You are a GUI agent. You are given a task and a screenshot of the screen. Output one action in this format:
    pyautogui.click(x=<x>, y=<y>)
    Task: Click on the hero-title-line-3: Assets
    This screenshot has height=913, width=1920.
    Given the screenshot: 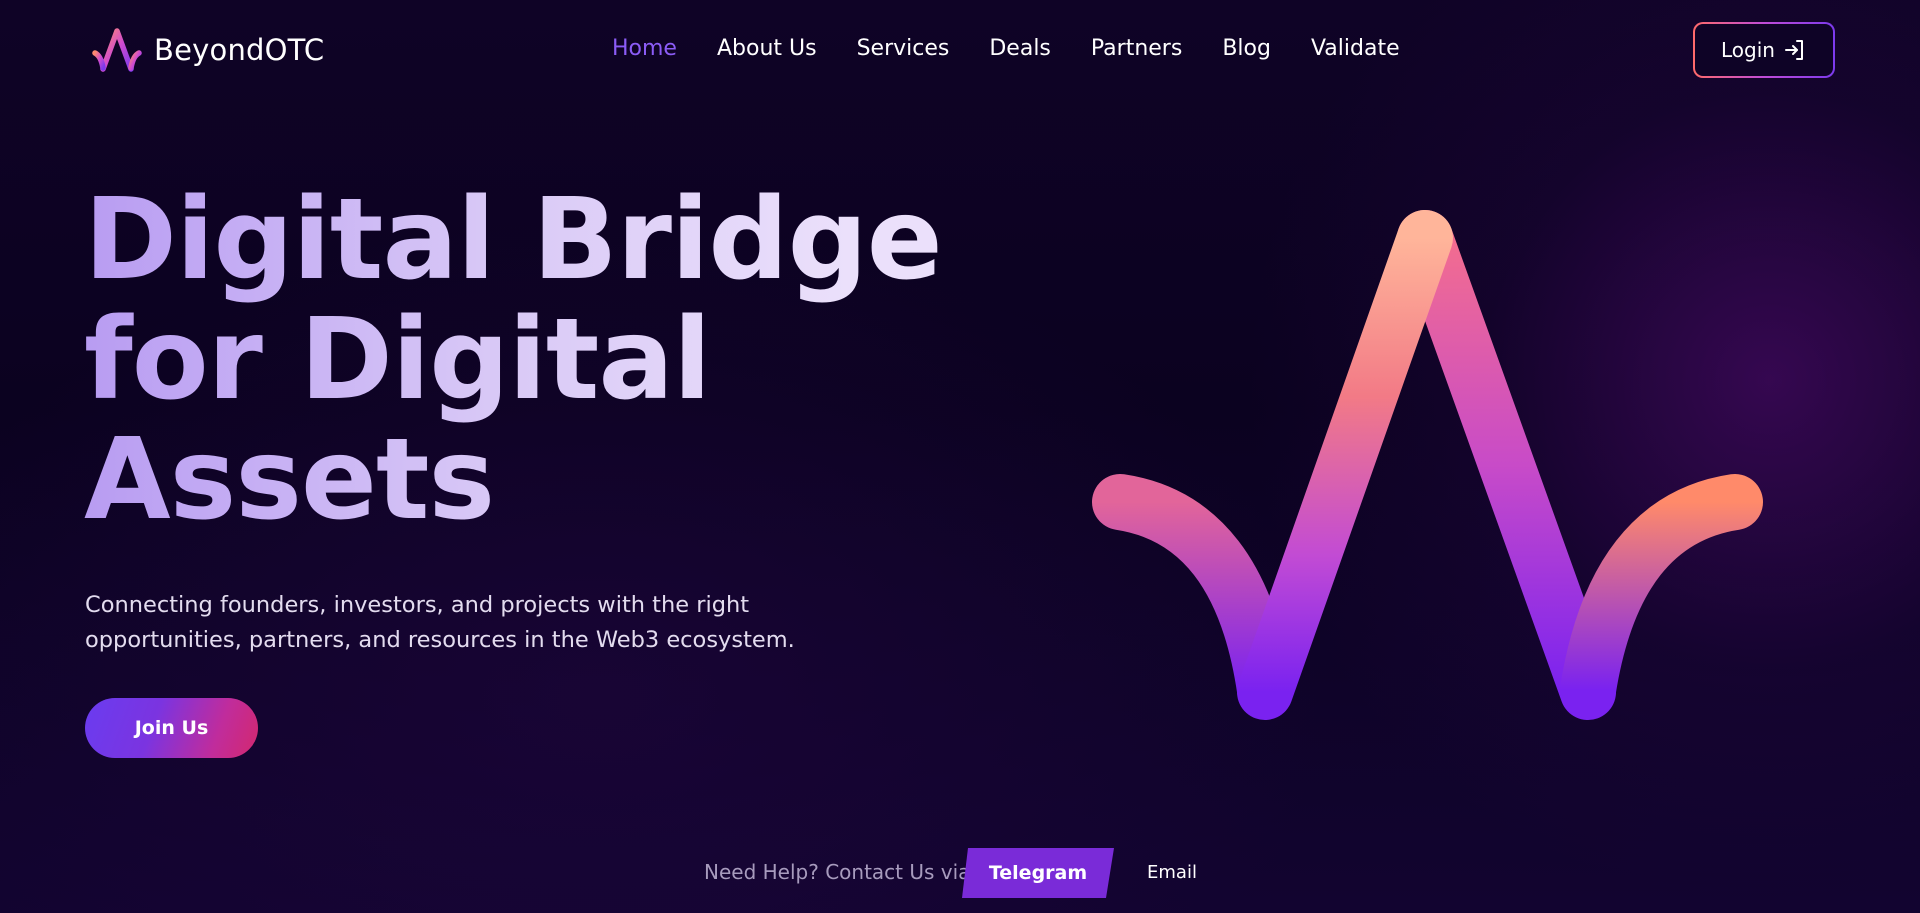 What is the action you would take?
    pyautogui.click(x=289, y=480)
    